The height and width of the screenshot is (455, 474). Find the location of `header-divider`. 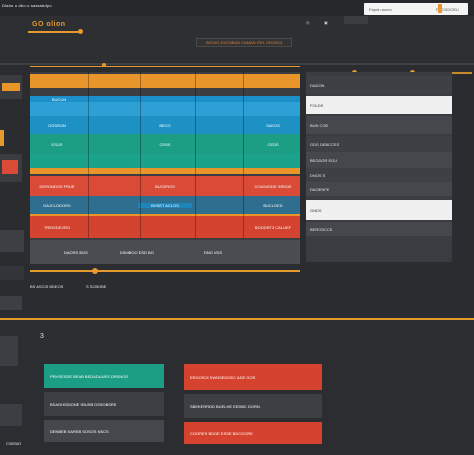

header-divider is located at coordinates (237, 64).